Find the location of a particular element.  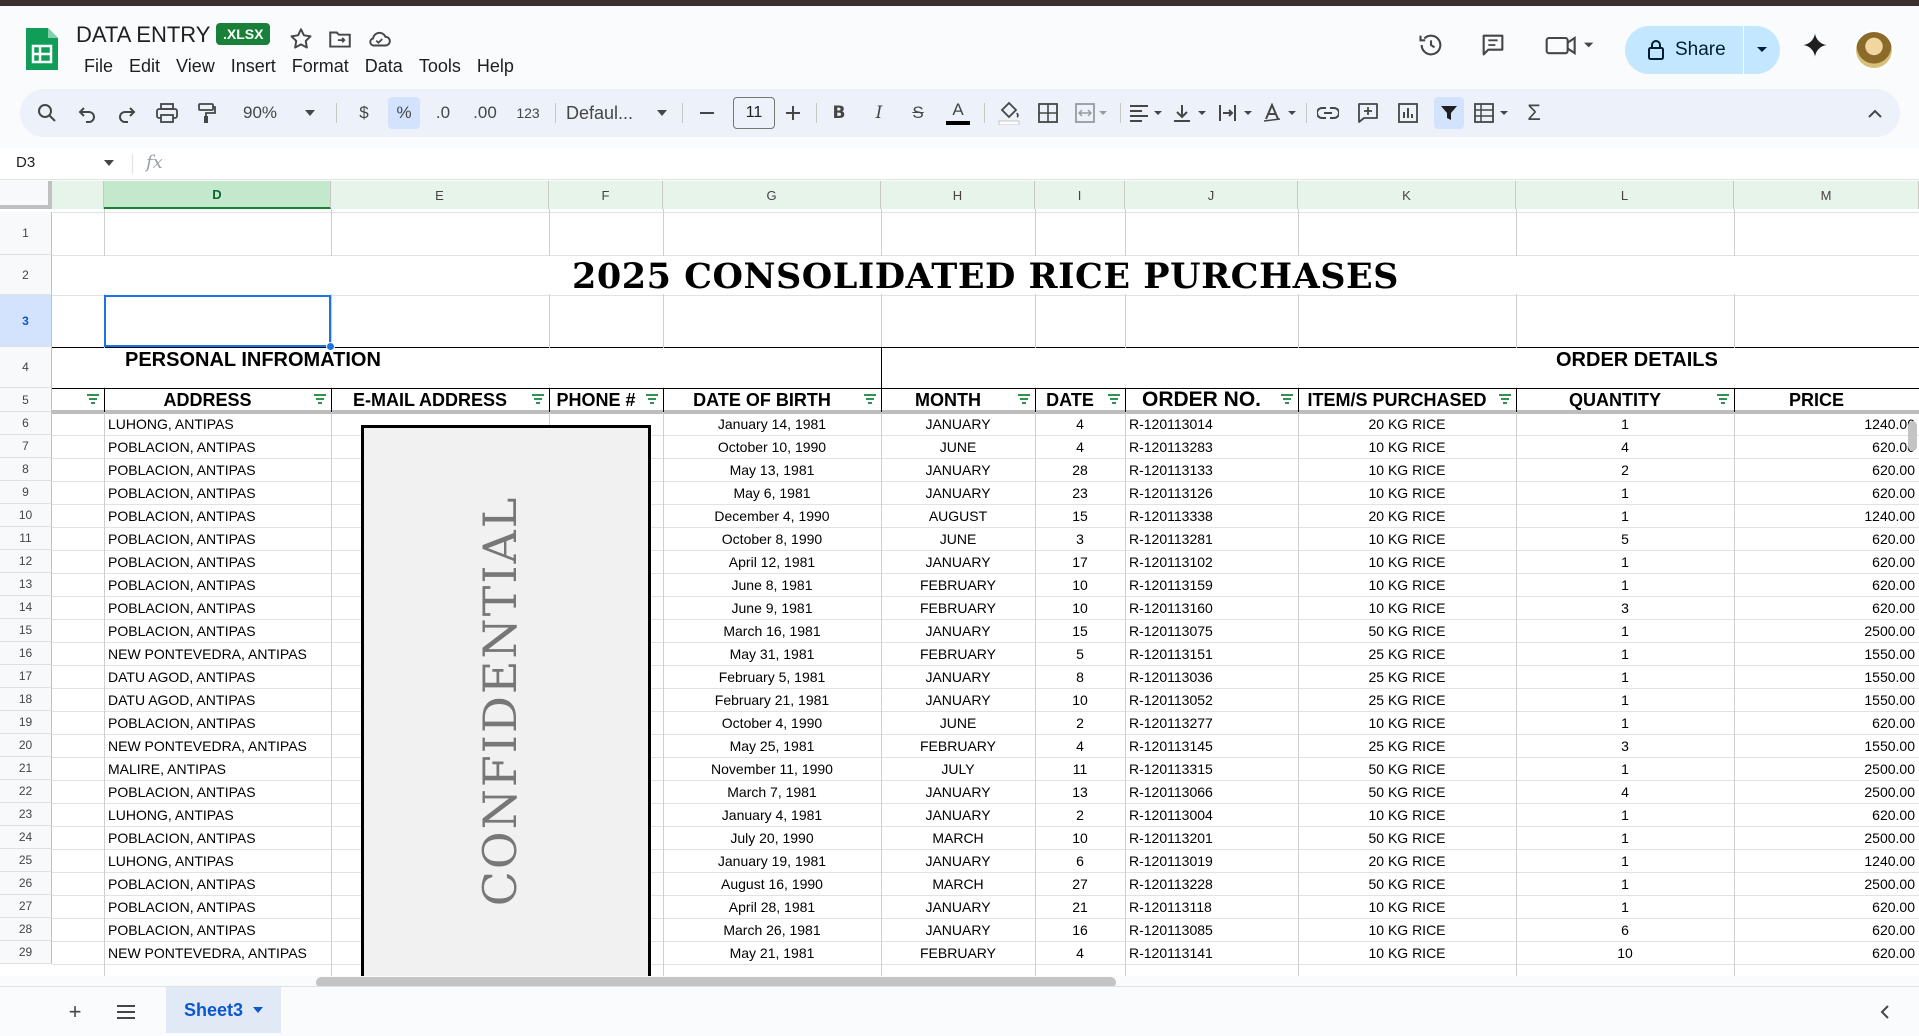

order-no-cell: R-120113151 is located at coordinates (1211, 653).